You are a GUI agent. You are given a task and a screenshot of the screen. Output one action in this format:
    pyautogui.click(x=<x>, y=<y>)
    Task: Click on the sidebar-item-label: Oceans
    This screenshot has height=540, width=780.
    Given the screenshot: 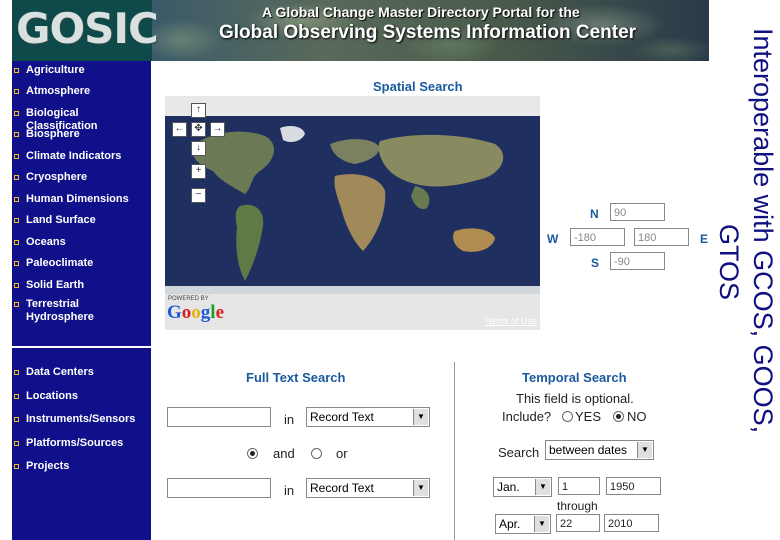 What is the action you would take?
    pyautogui.click(x=46, y=242)
    